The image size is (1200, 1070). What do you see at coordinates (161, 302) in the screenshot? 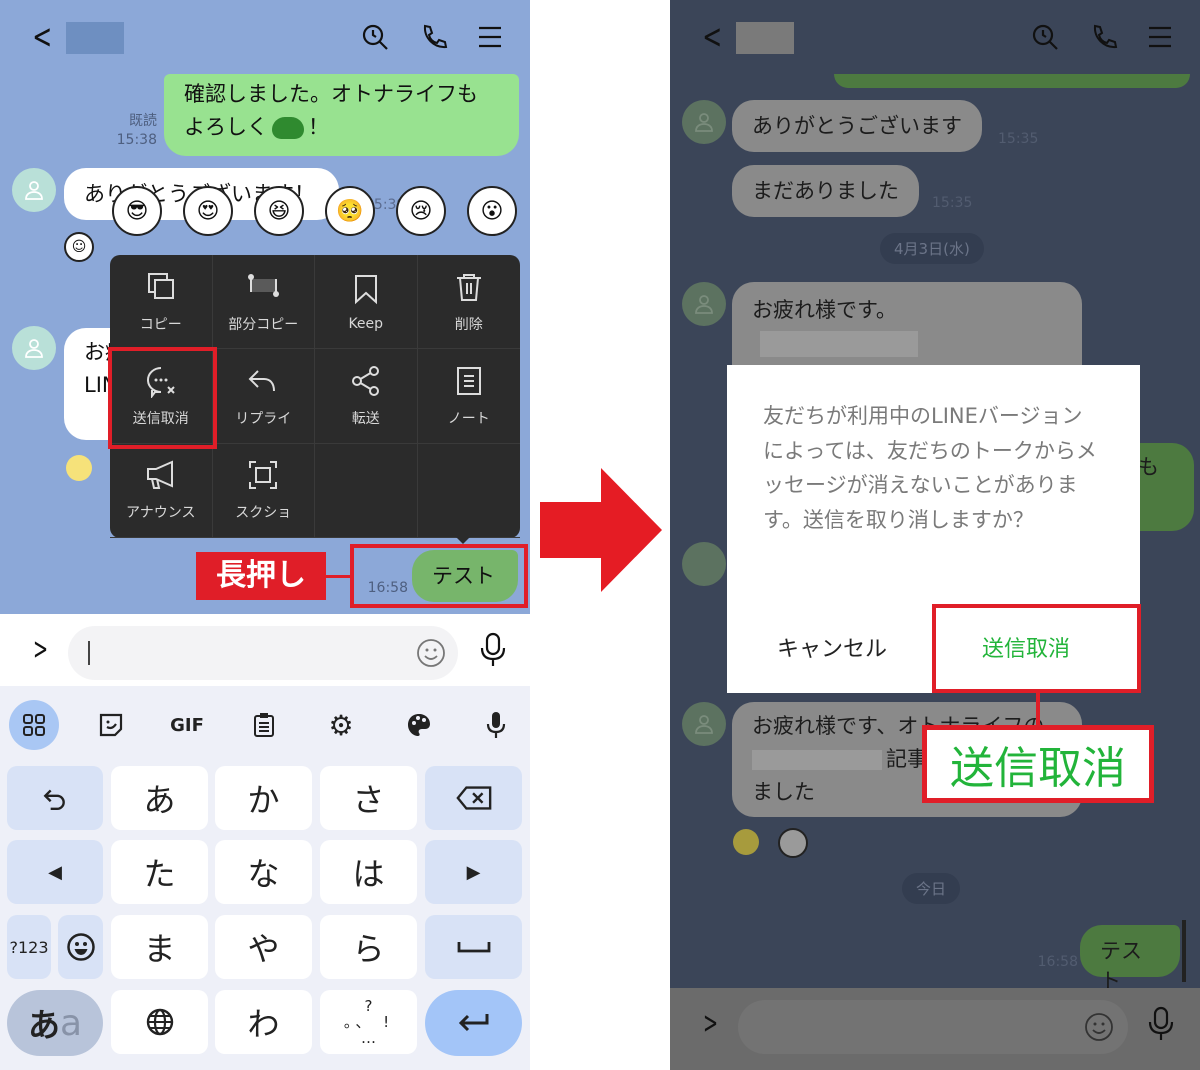
I see `menu-item-copy: コピー` at bounding box center [161, 302].